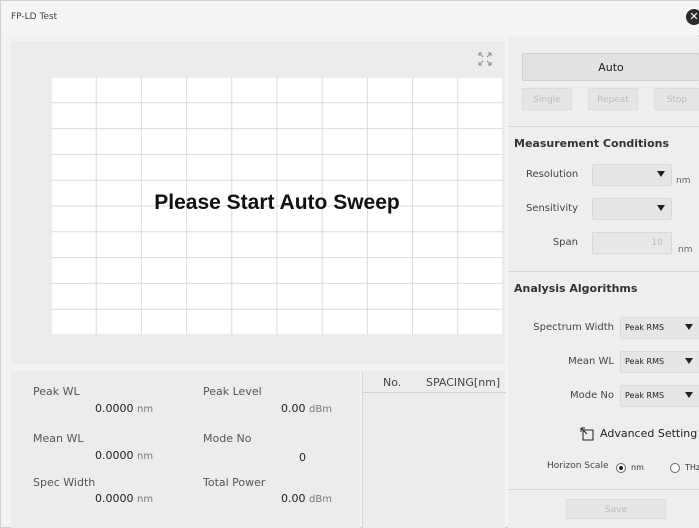 This screenshot has height=528, width=699. What do you see at coordinates (685, 250) in the screenshot?
I see `span-unit: nm` at bounding box center [685, 250].